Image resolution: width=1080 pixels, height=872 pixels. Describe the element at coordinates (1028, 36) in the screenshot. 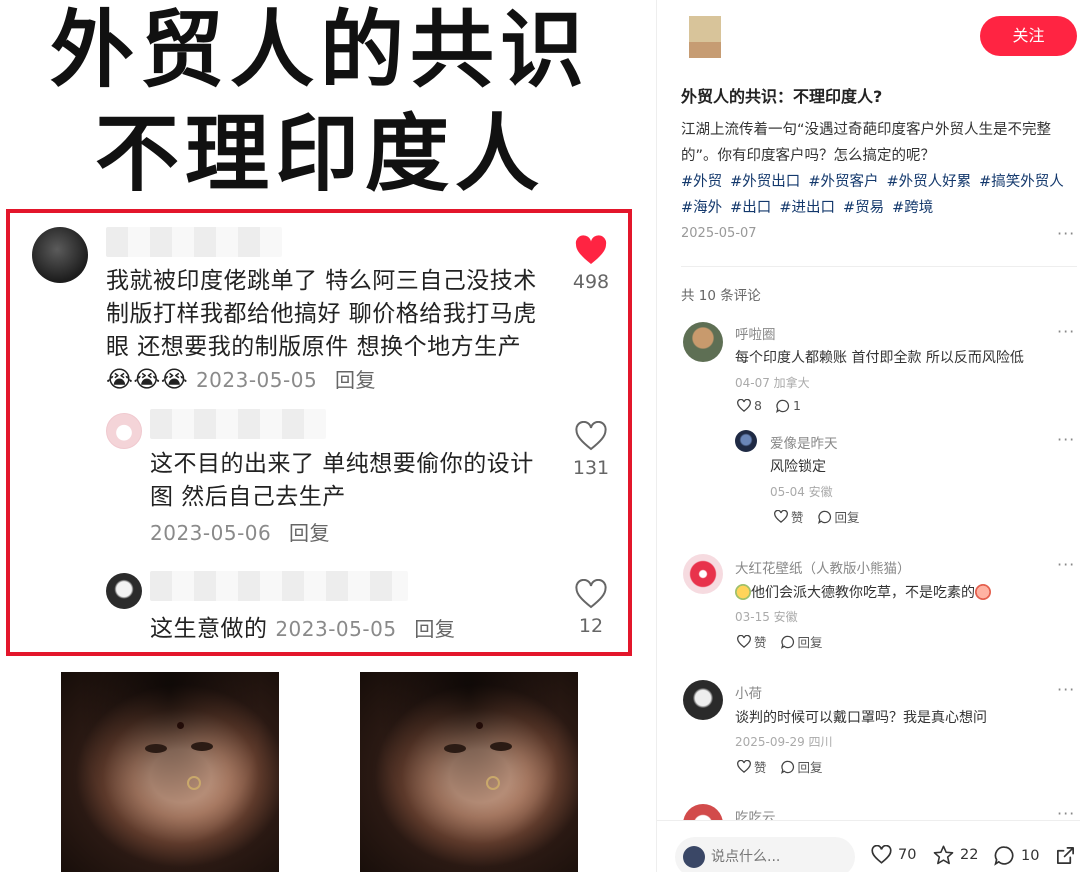

I see `follow-button: 关注` at that location.